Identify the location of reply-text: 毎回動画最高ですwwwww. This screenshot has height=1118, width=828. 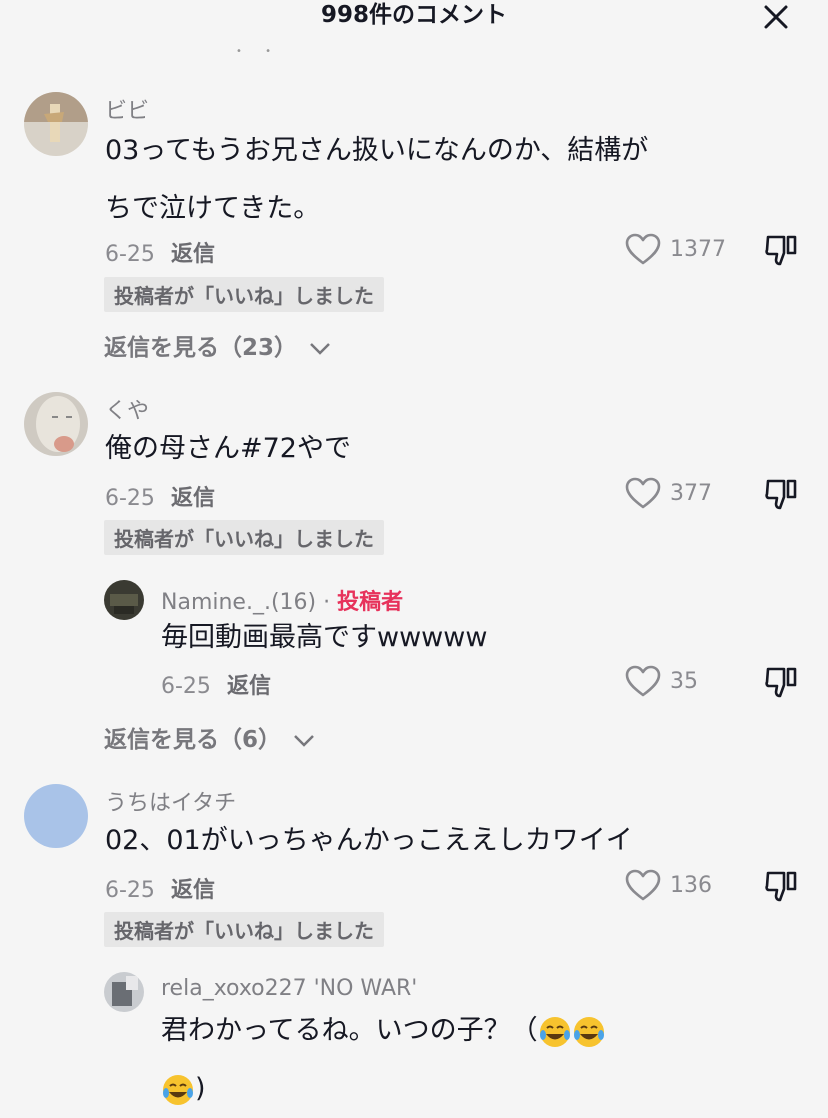
(324, 637).